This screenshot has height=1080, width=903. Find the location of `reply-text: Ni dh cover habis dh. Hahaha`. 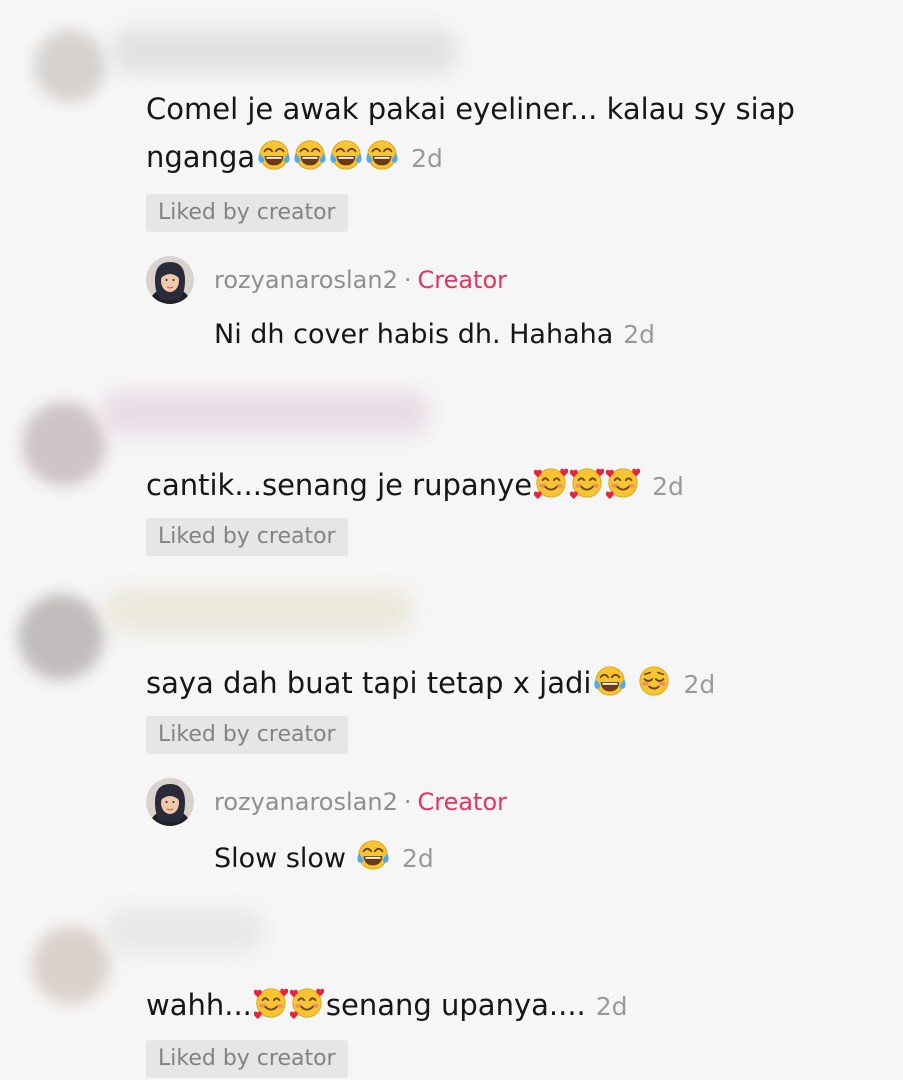

reply-text: Ni dh cover habis dh. Hahaha is located at coordinates (414, 334).